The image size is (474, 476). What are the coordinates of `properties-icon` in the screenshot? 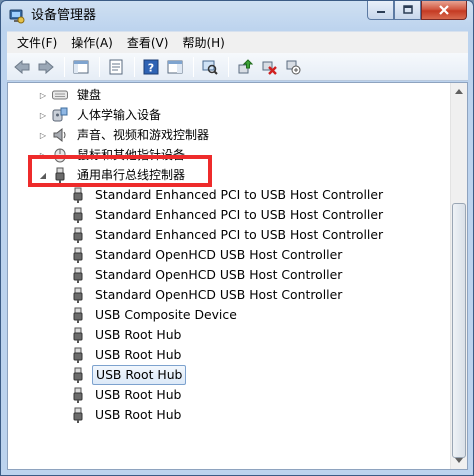 It's located at (116, 66).